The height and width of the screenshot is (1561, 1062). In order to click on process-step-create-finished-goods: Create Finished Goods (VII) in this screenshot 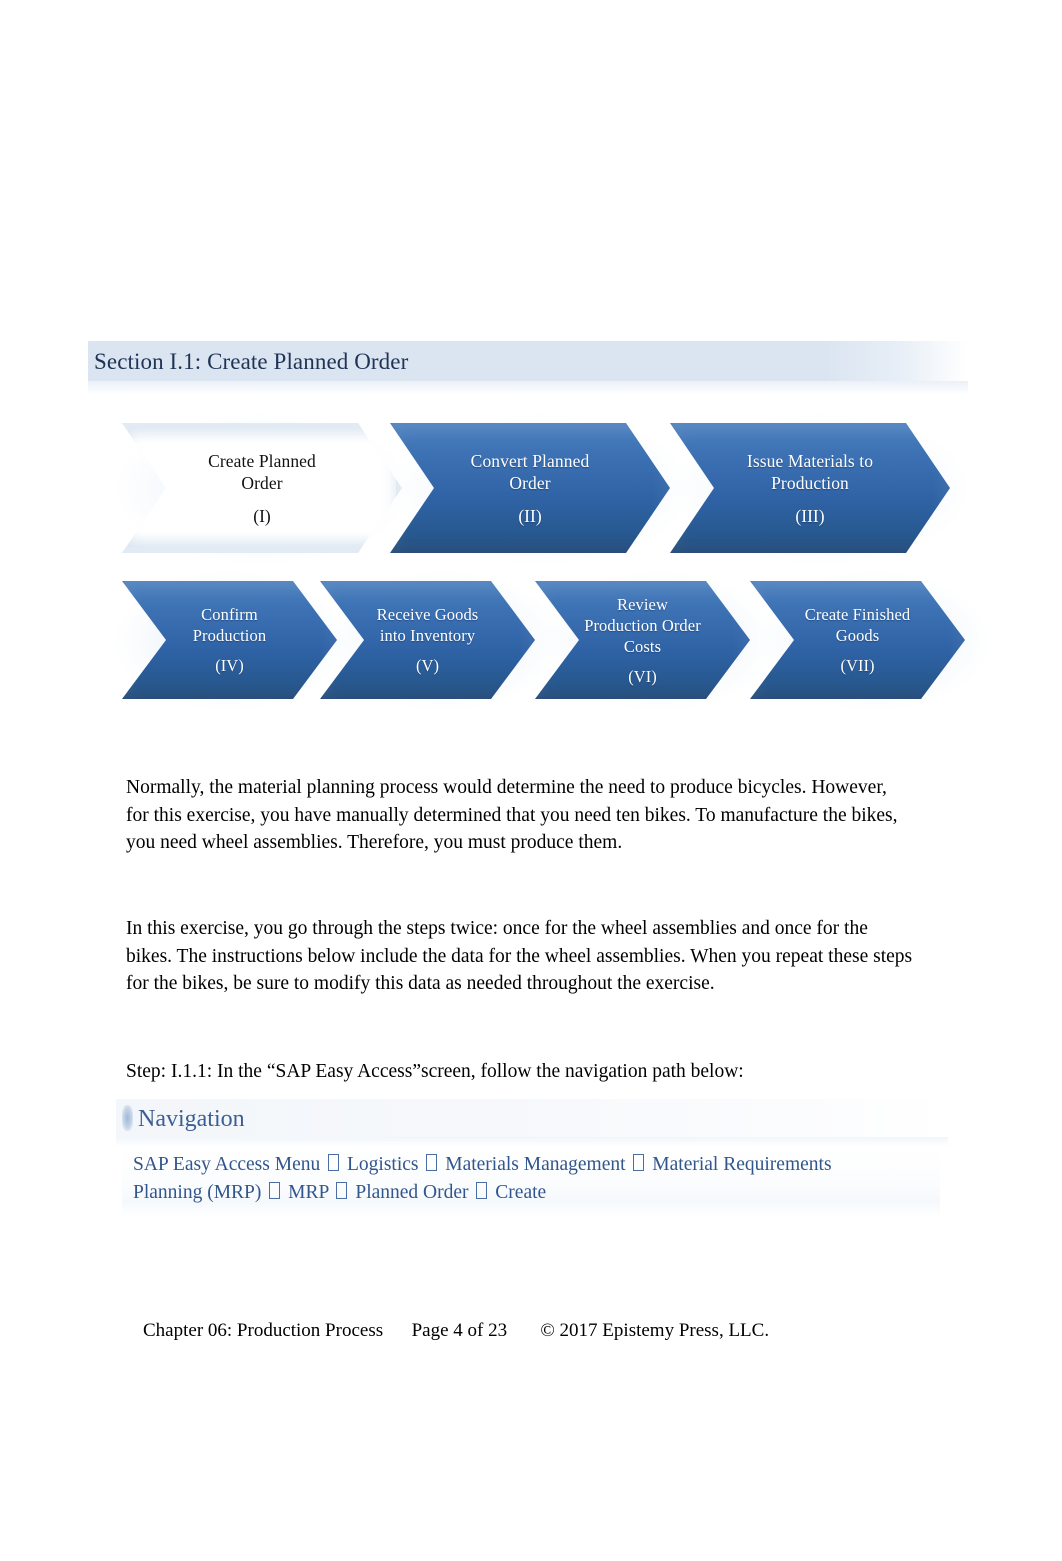, I will do `click(857, 640)`.